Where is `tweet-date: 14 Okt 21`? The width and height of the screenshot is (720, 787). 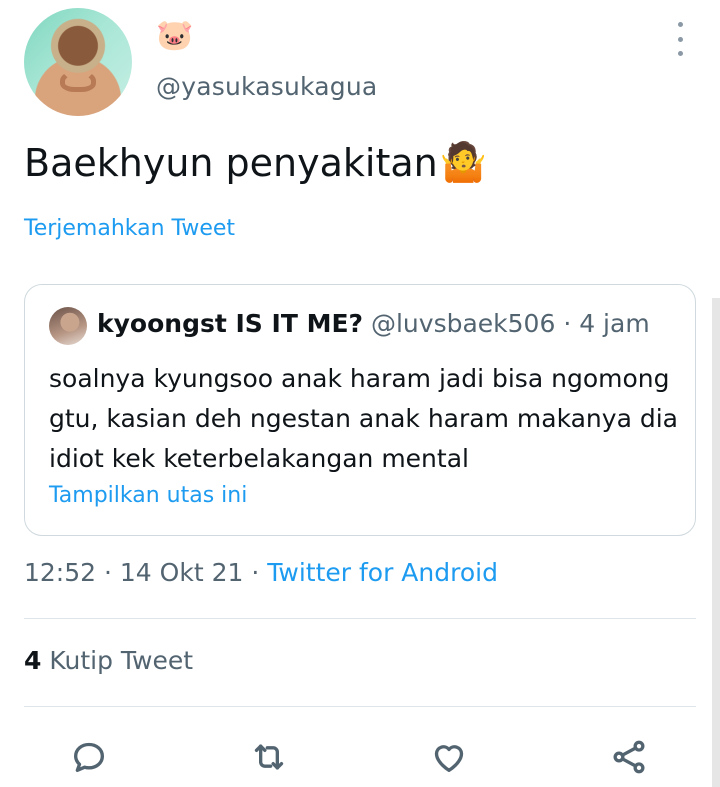
tweet-date: 14 Okt 21 is located at coordinates (181, 572).